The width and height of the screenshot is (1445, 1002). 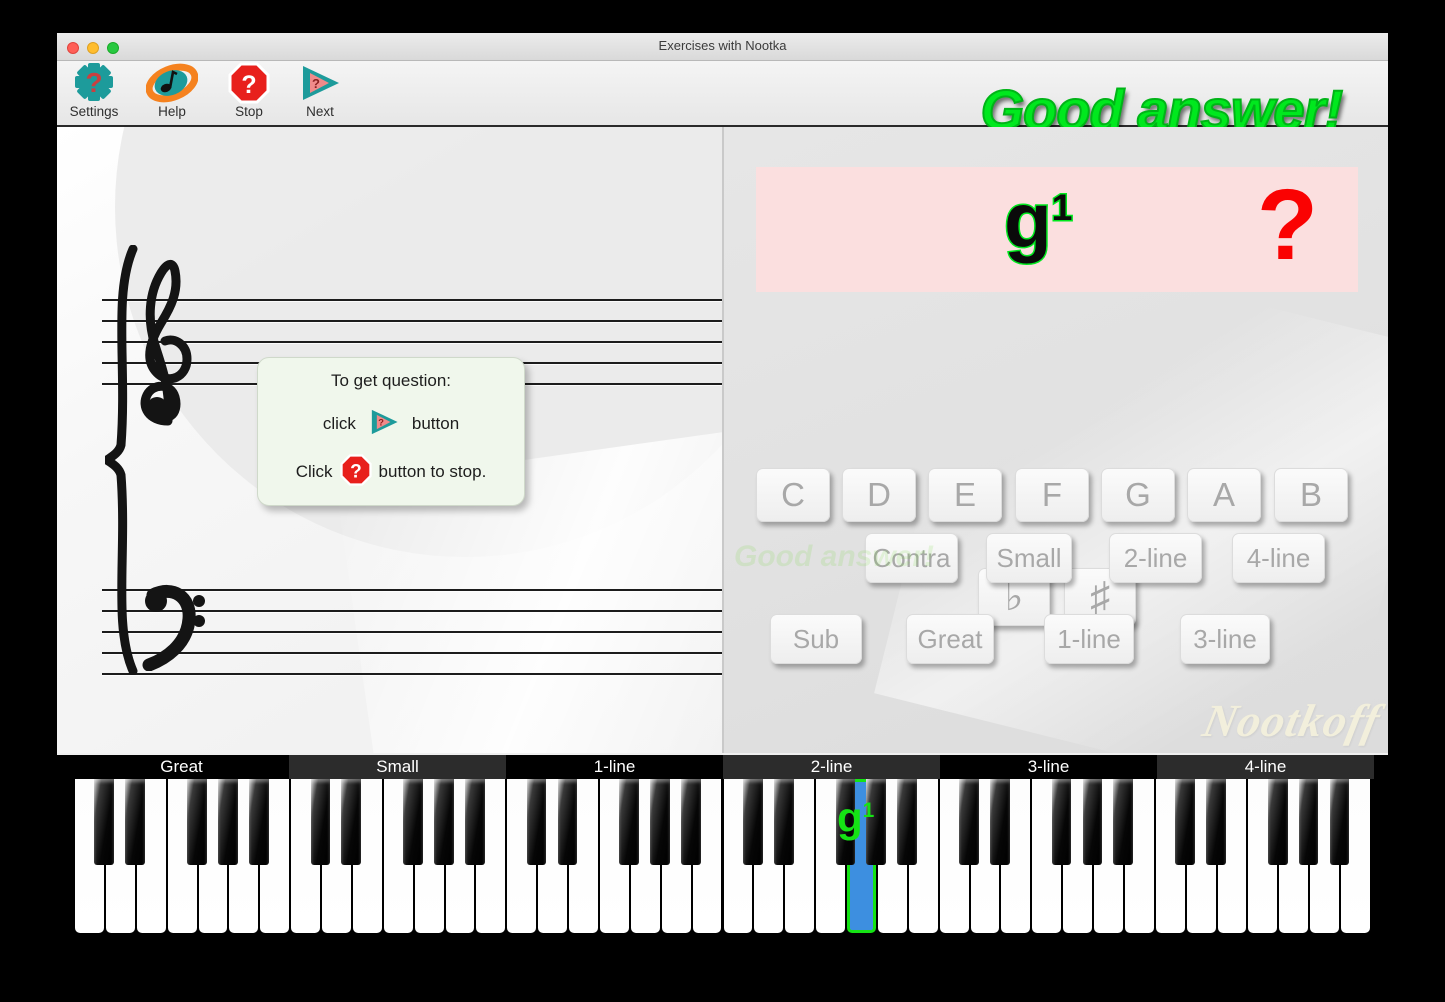 I want to click on question-note-octave: 1, so click(x=1062, y=207).